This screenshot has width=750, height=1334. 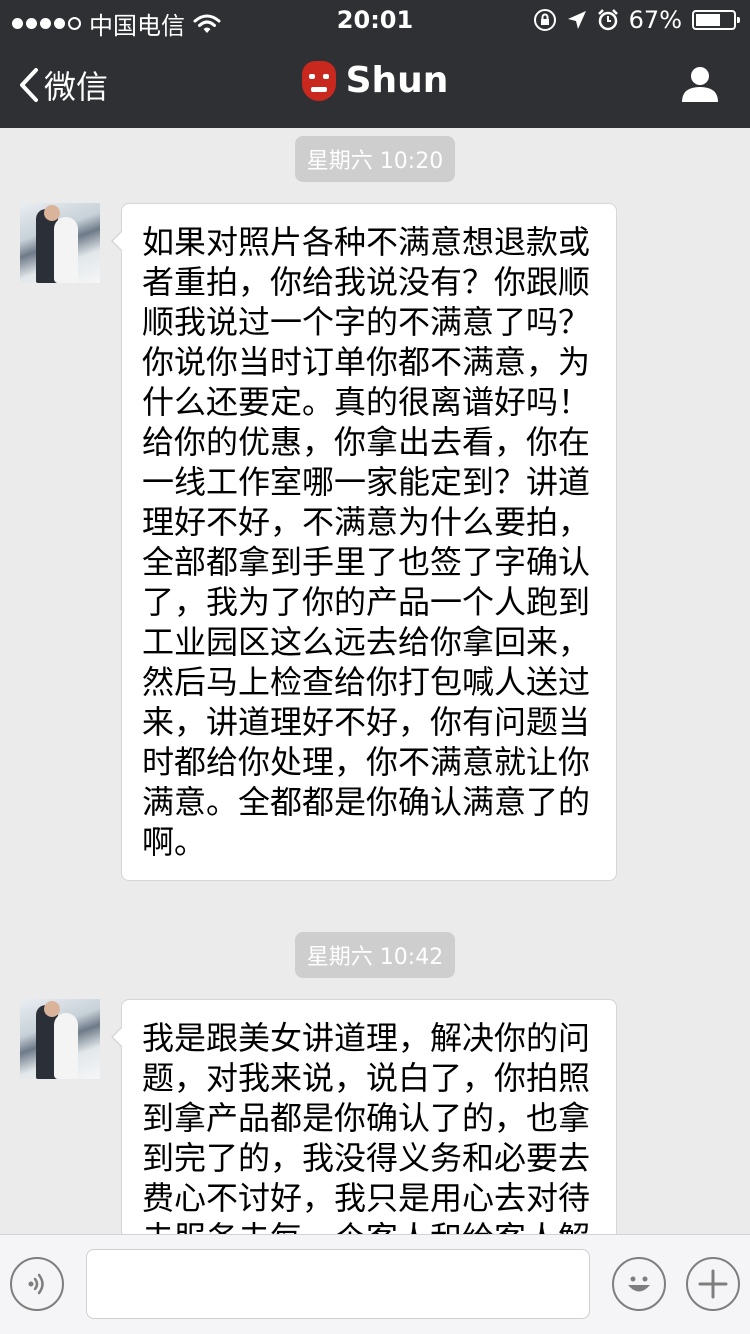 I want to click on person-icon, so click(x=700, y=84).